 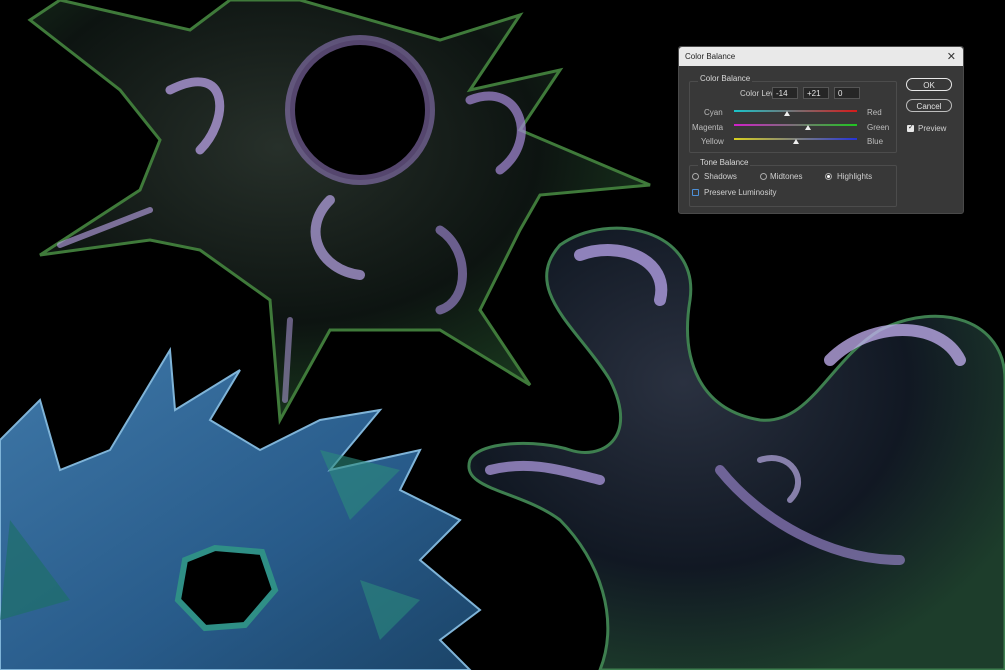 I want to click on shadows-radio-label: Shadows, so click(x=720, y=176).